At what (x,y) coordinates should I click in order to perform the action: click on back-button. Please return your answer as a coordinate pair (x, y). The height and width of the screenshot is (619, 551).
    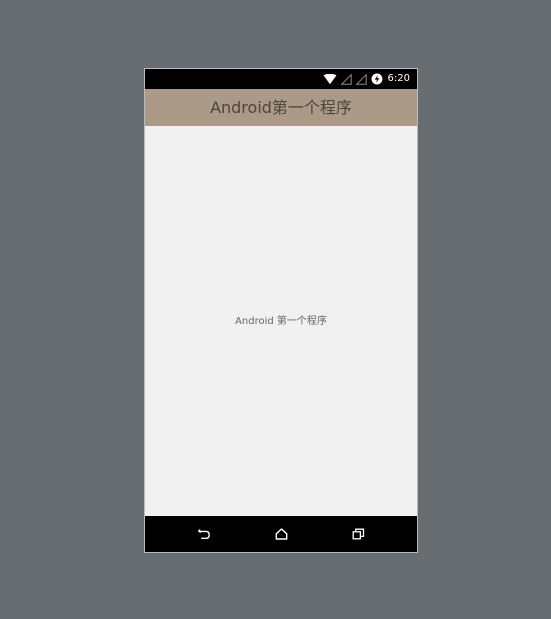
    Looking at the image, I should click on (204, 534).